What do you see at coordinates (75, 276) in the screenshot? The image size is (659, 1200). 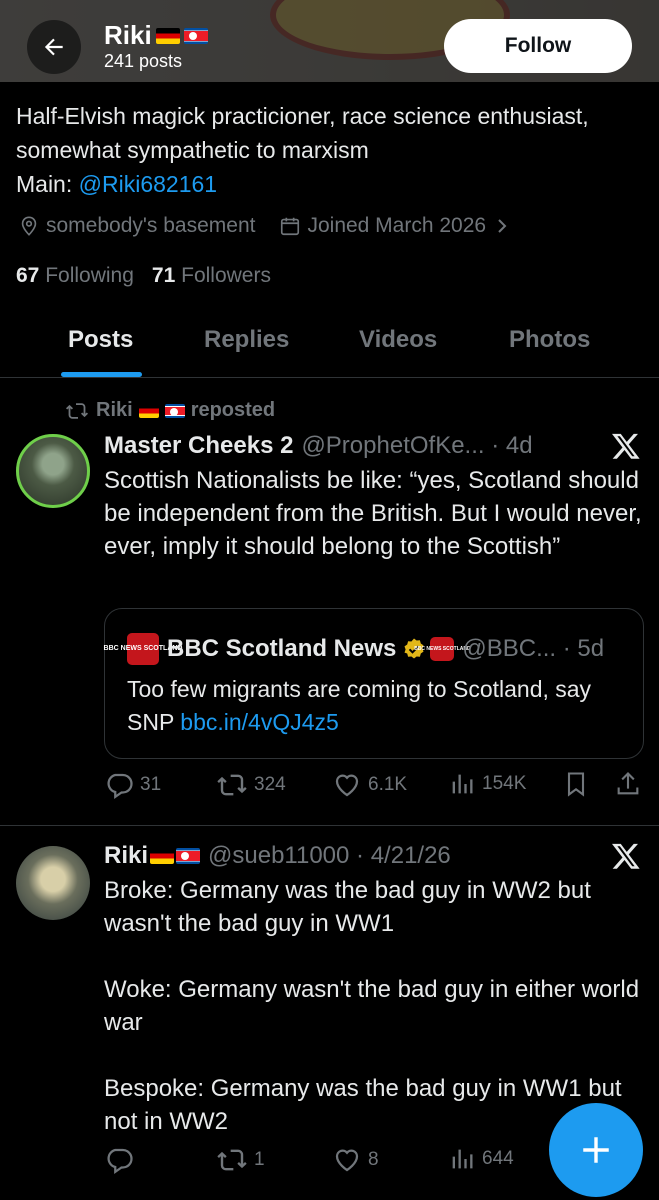 I see `following-link: 67 Following` at bounding box center [75, 276].